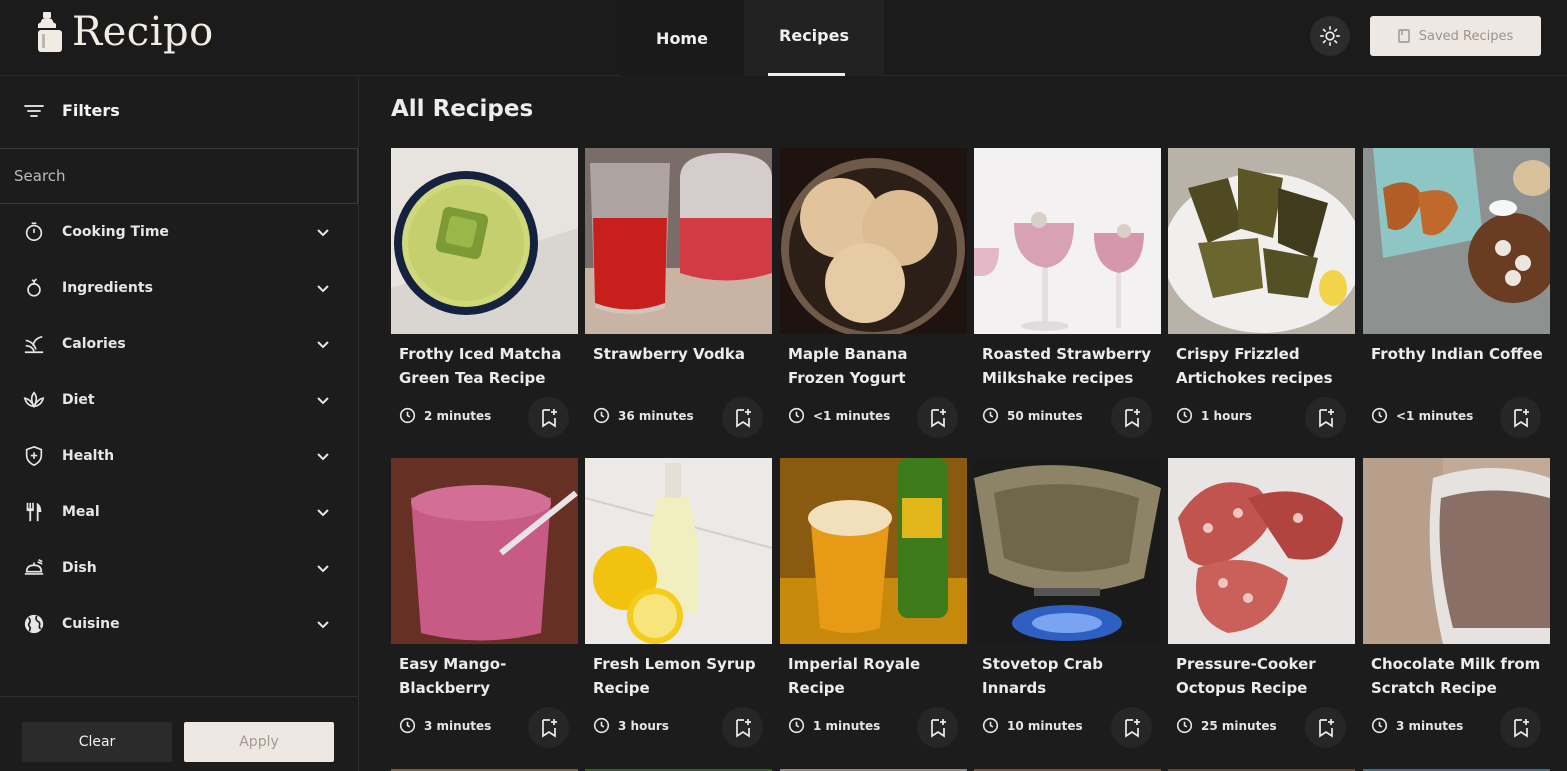 The image size is (1567, 771). Describe the element at coordinates (177, 624) in the screenshot. I see `filter-cuisine: Cuisine` at that location.